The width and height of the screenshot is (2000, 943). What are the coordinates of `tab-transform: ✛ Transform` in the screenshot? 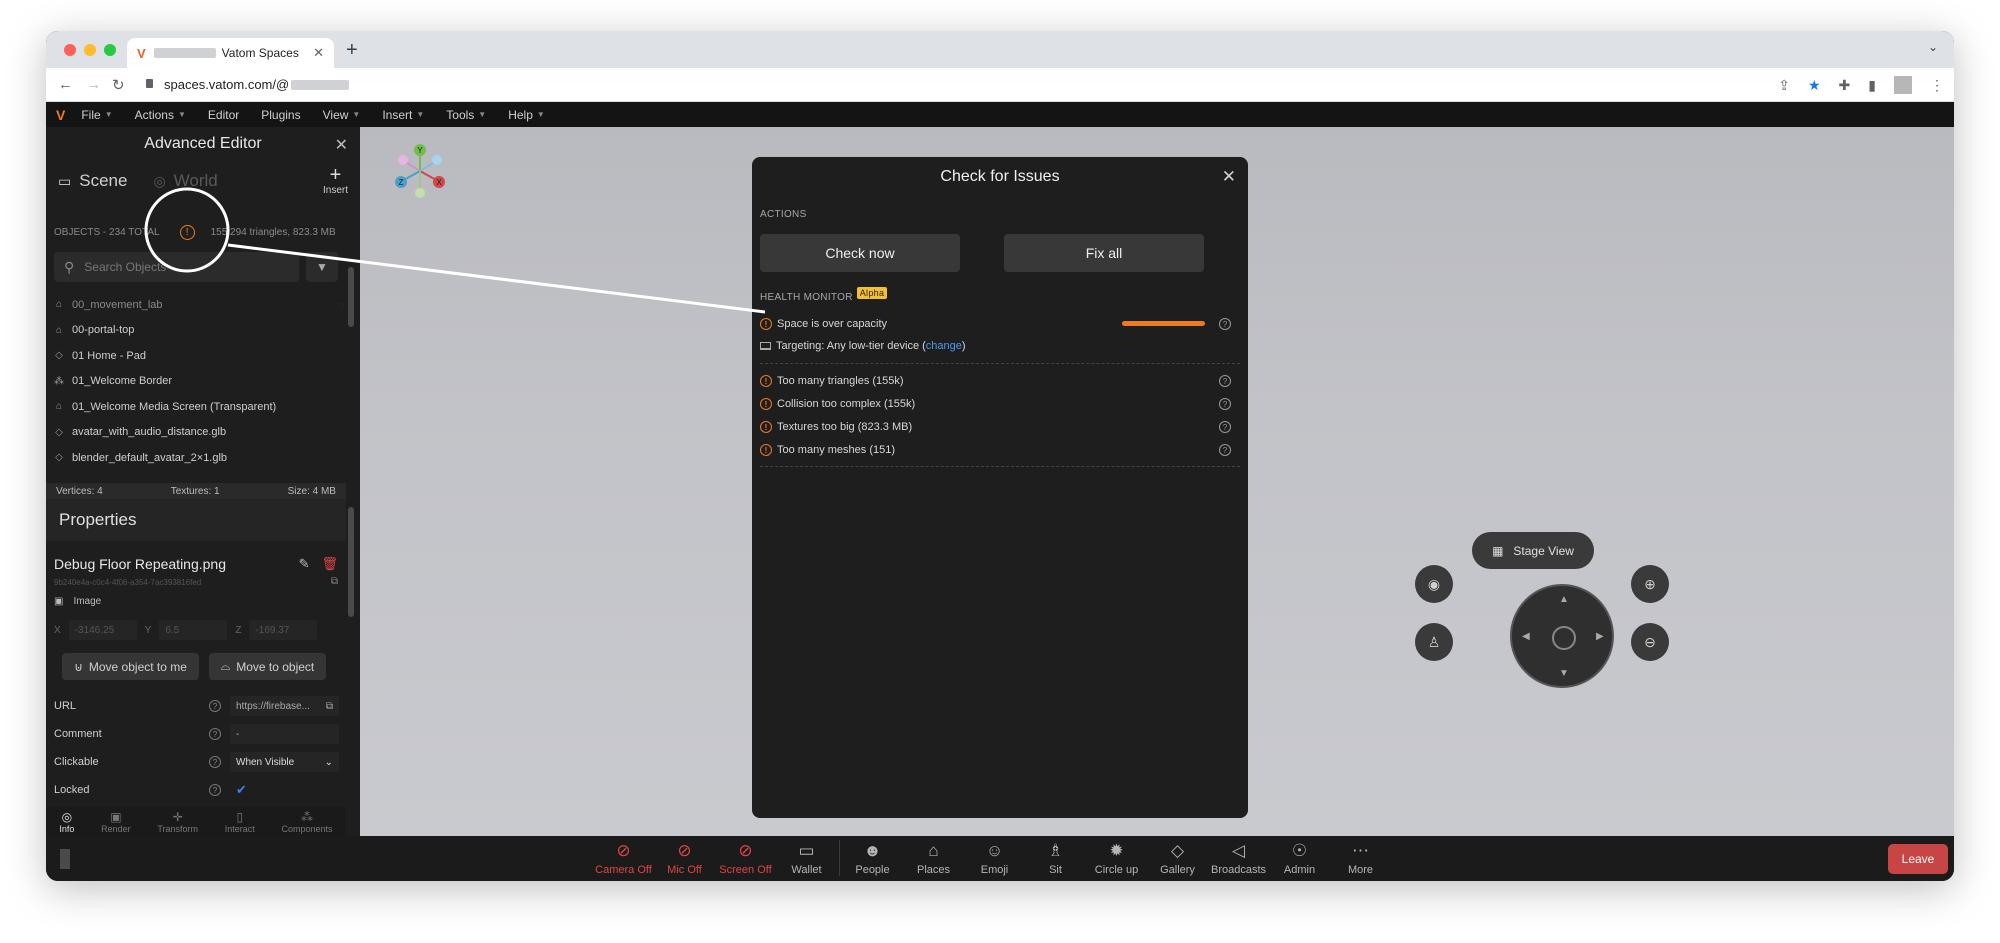 It's located at (177, 822).